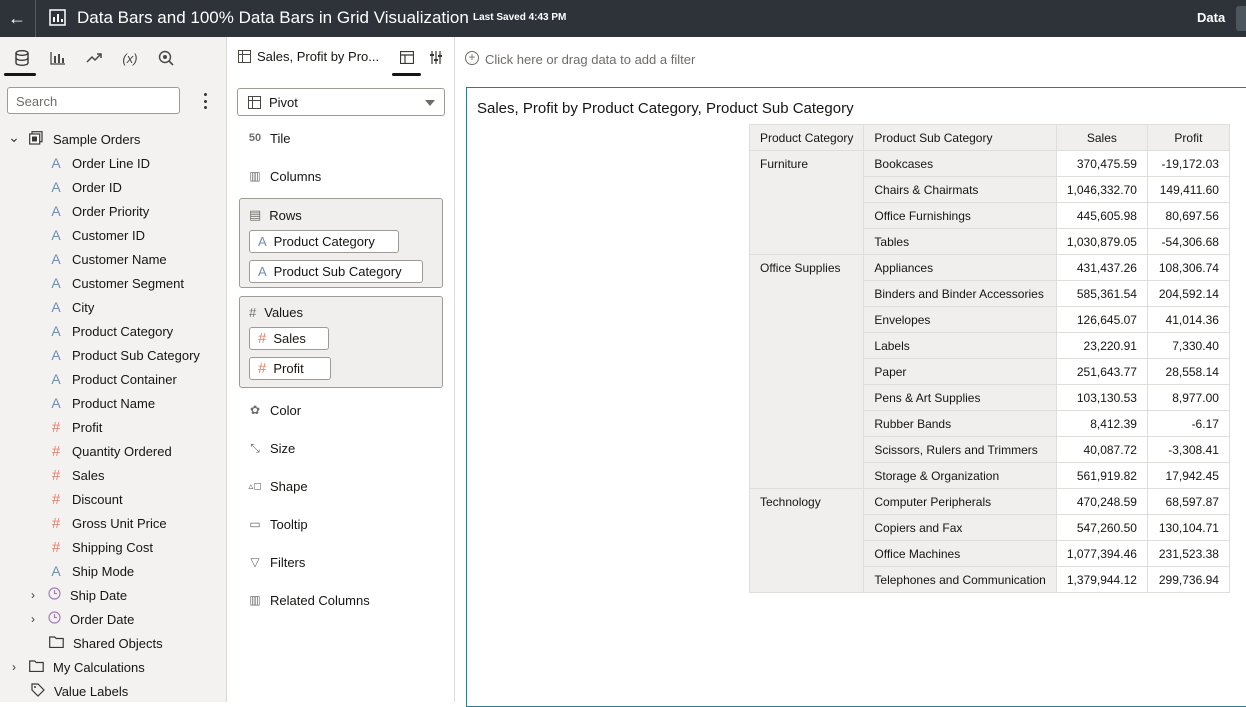 Image resolution: width=1246 pixels, height=707 pixels. What do you see at coordinates (113, 211) in the screenshot?
I see `tree-item: A Order Priority` at bounding box center [113, 211].